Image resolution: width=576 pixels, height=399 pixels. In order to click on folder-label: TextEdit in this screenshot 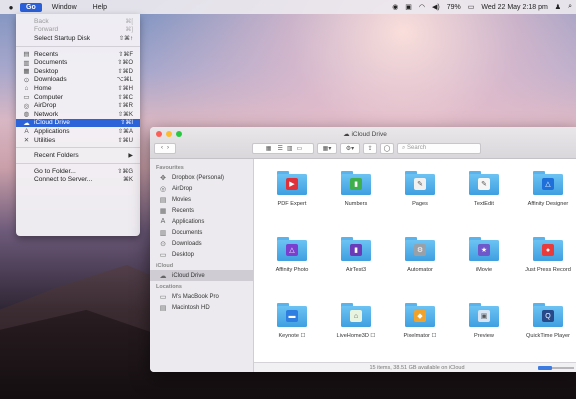, I will do `click(484, 204)`.